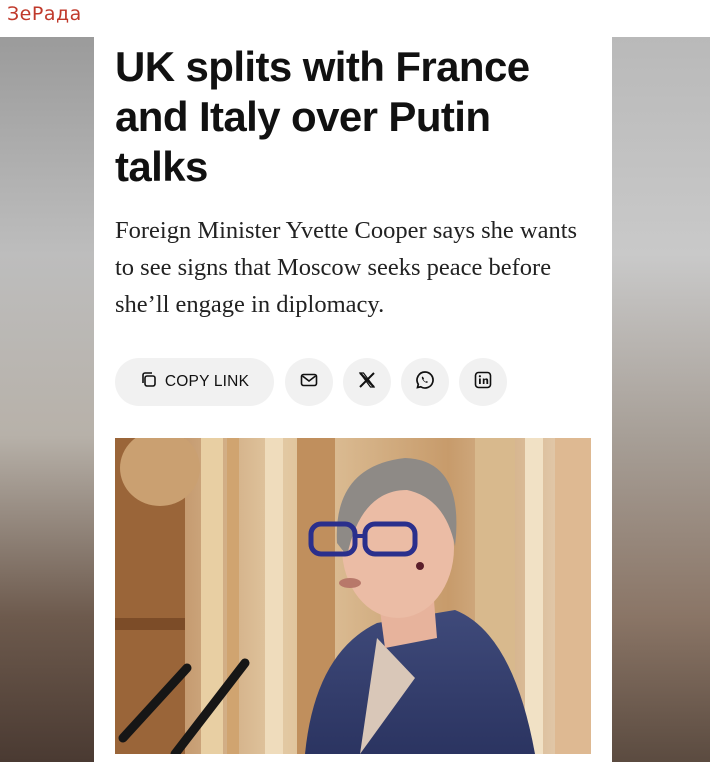  What do you see at coordinates (148, 382) in the screenshot?
I see `copy-icon` at bounding box center [148, 382].